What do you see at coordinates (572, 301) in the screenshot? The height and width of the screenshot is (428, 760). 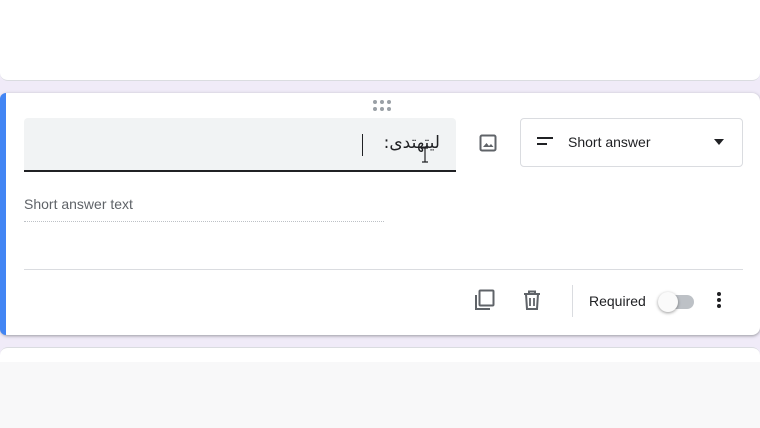 I see `footer-separator` at bounding box center [572, 301].